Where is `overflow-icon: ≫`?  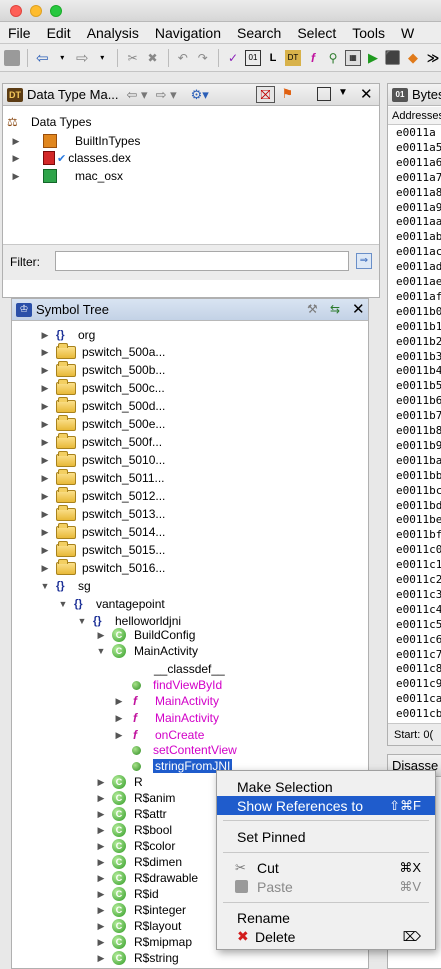 overflow-icon: ≫ is located at coordinates (433, 58).